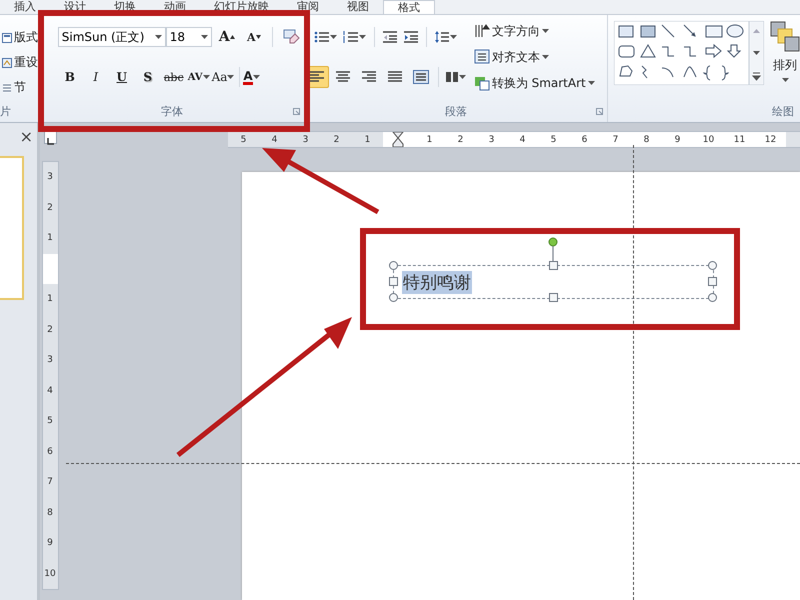 This screenshot has width=800, height=600. What do you see at coordinates (358, 7) in the screenshot?
I see `ribbon-tab: 视图` at bounding box center [358, 7].